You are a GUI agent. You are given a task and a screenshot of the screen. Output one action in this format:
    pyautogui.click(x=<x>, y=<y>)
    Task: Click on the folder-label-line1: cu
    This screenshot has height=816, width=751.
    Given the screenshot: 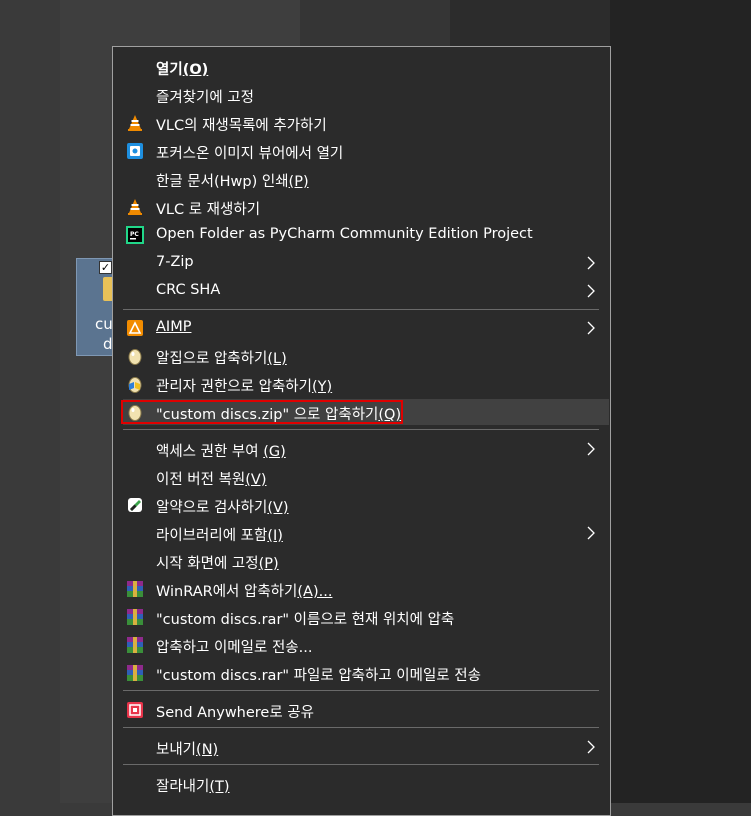 What is the action you would take?
    pyautogui.click(x=104, y=324)
    